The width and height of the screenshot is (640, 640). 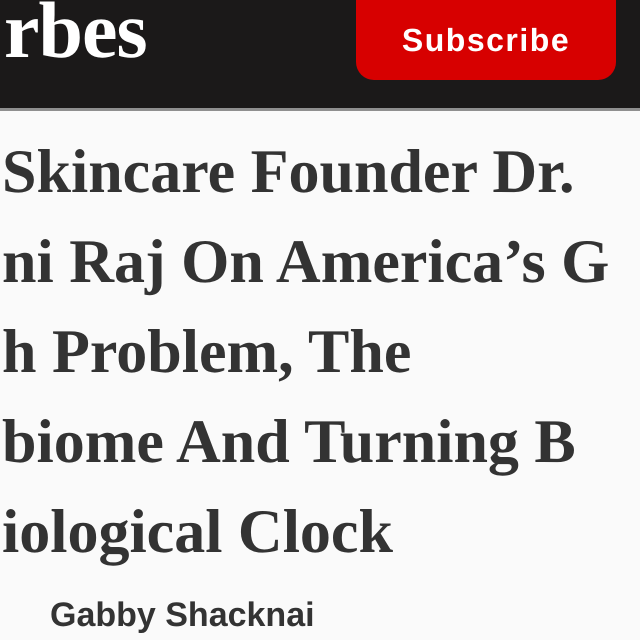 I want to click on headline-line: biome And Turning B, so click(x=289, y=442).